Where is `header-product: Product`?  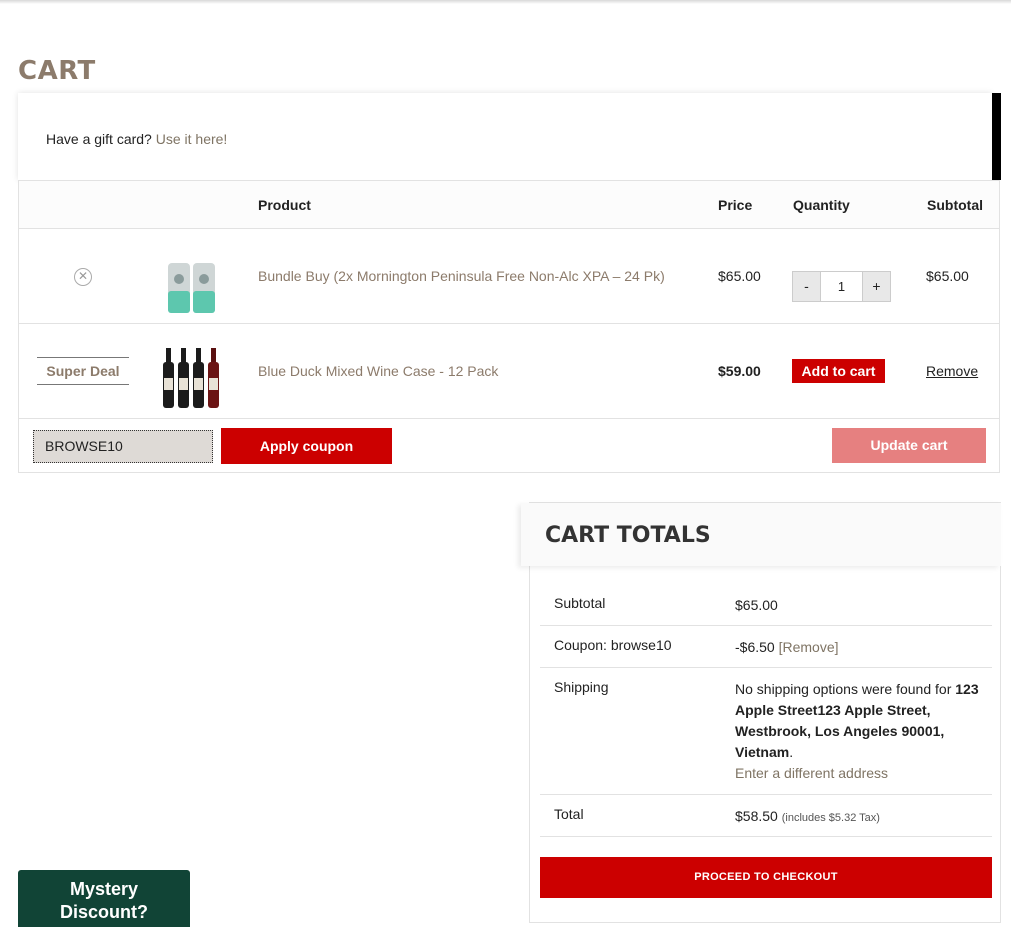 header-product: Product is located at coordinates (284, 205).